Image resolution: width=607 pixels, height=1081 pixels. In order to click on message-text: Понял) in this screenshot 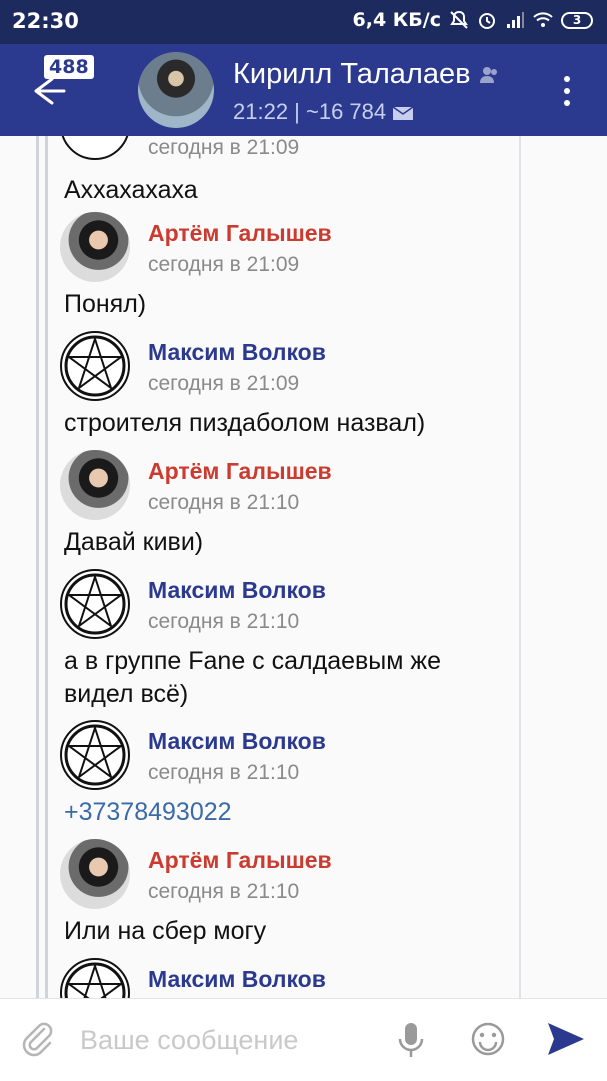, I will do `click(105, 304)`.